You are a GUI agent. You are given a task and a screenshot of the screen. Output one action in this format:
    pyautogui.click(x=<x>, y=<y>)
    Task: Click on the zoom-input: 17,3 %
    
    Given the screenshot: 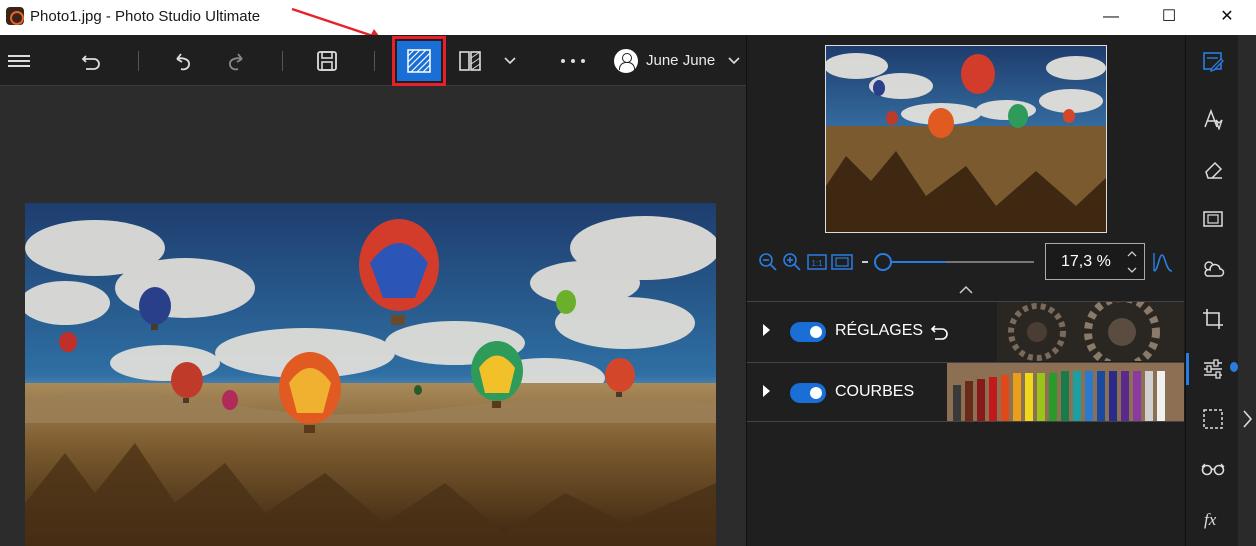 What is the action you would take?
    pyautogui.click(x=1095, y=261)
    